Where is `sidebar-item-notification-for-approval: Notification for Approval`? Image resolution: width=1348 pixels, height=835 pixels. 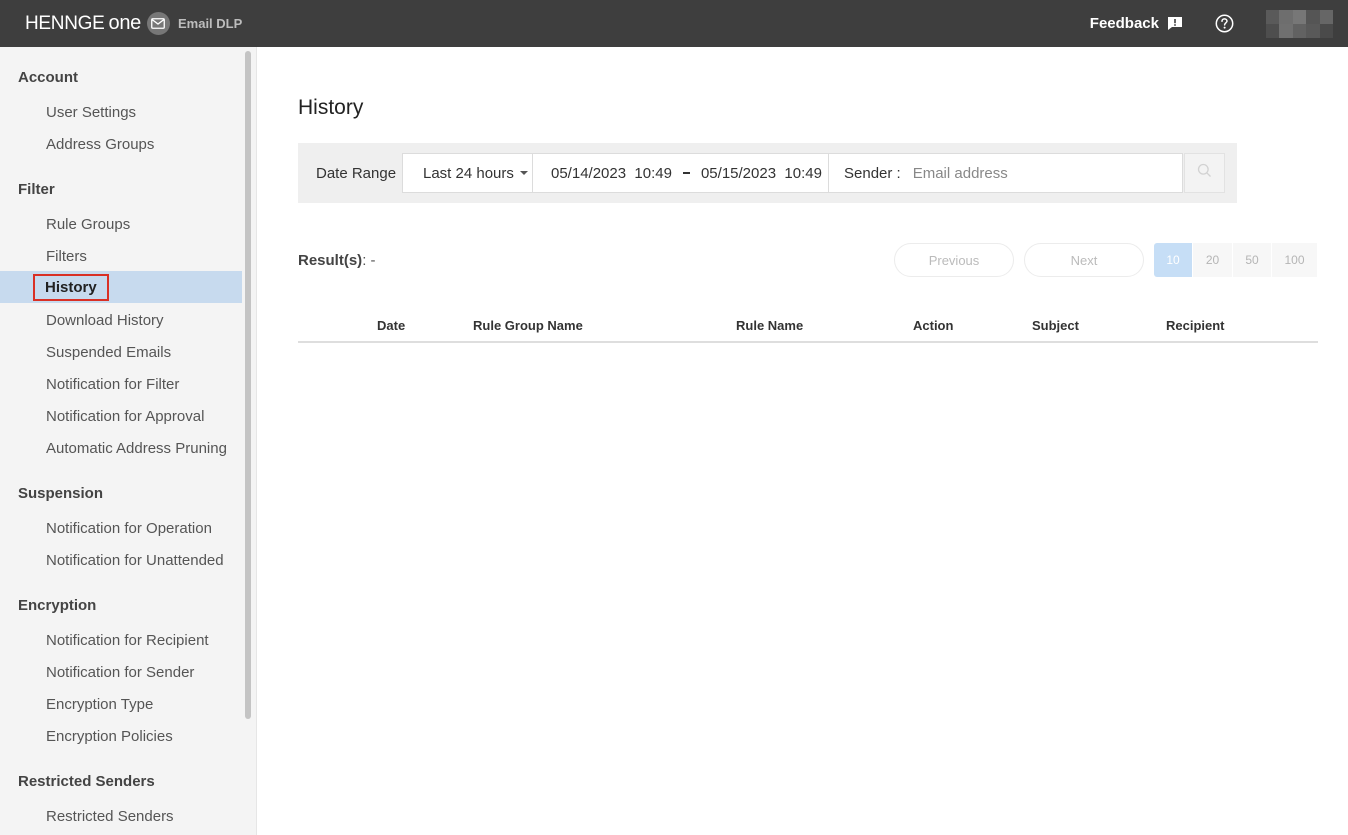 sidebar-item-notification-for-approval: Notification for Approval is located at coordinates (121, 416).